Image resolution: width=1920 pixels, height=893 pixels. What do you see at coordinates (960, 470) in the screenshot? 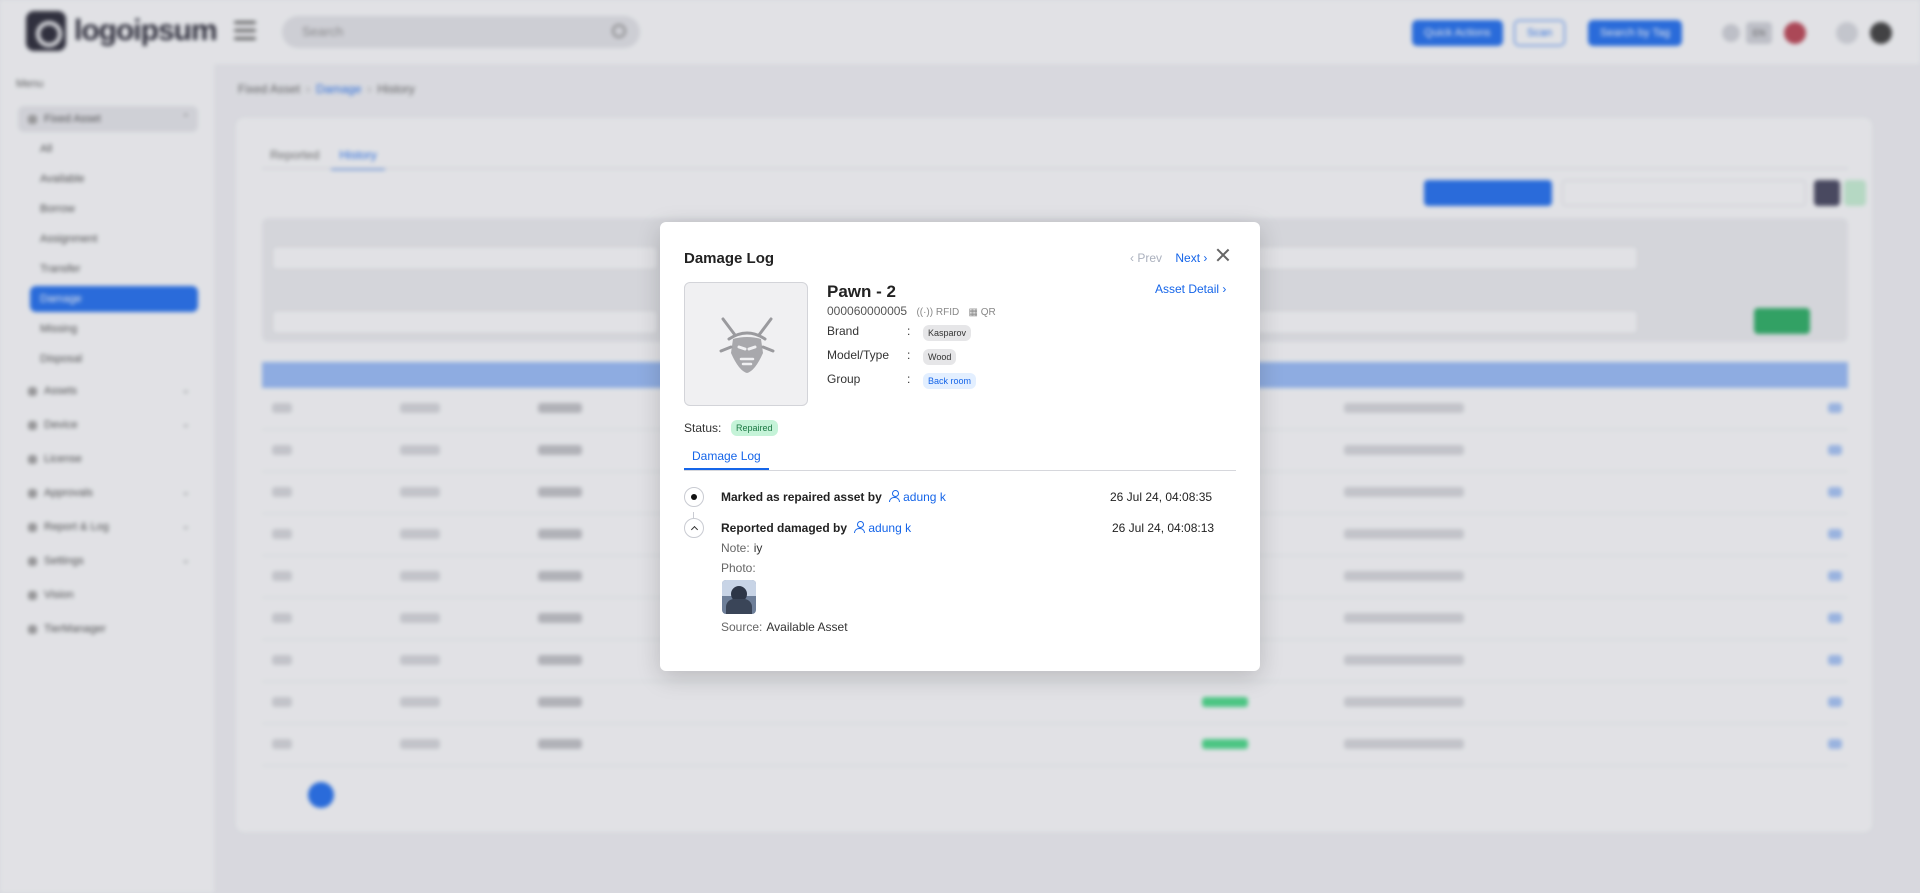
I see `tab-divider` at bounding box center [960, 470].